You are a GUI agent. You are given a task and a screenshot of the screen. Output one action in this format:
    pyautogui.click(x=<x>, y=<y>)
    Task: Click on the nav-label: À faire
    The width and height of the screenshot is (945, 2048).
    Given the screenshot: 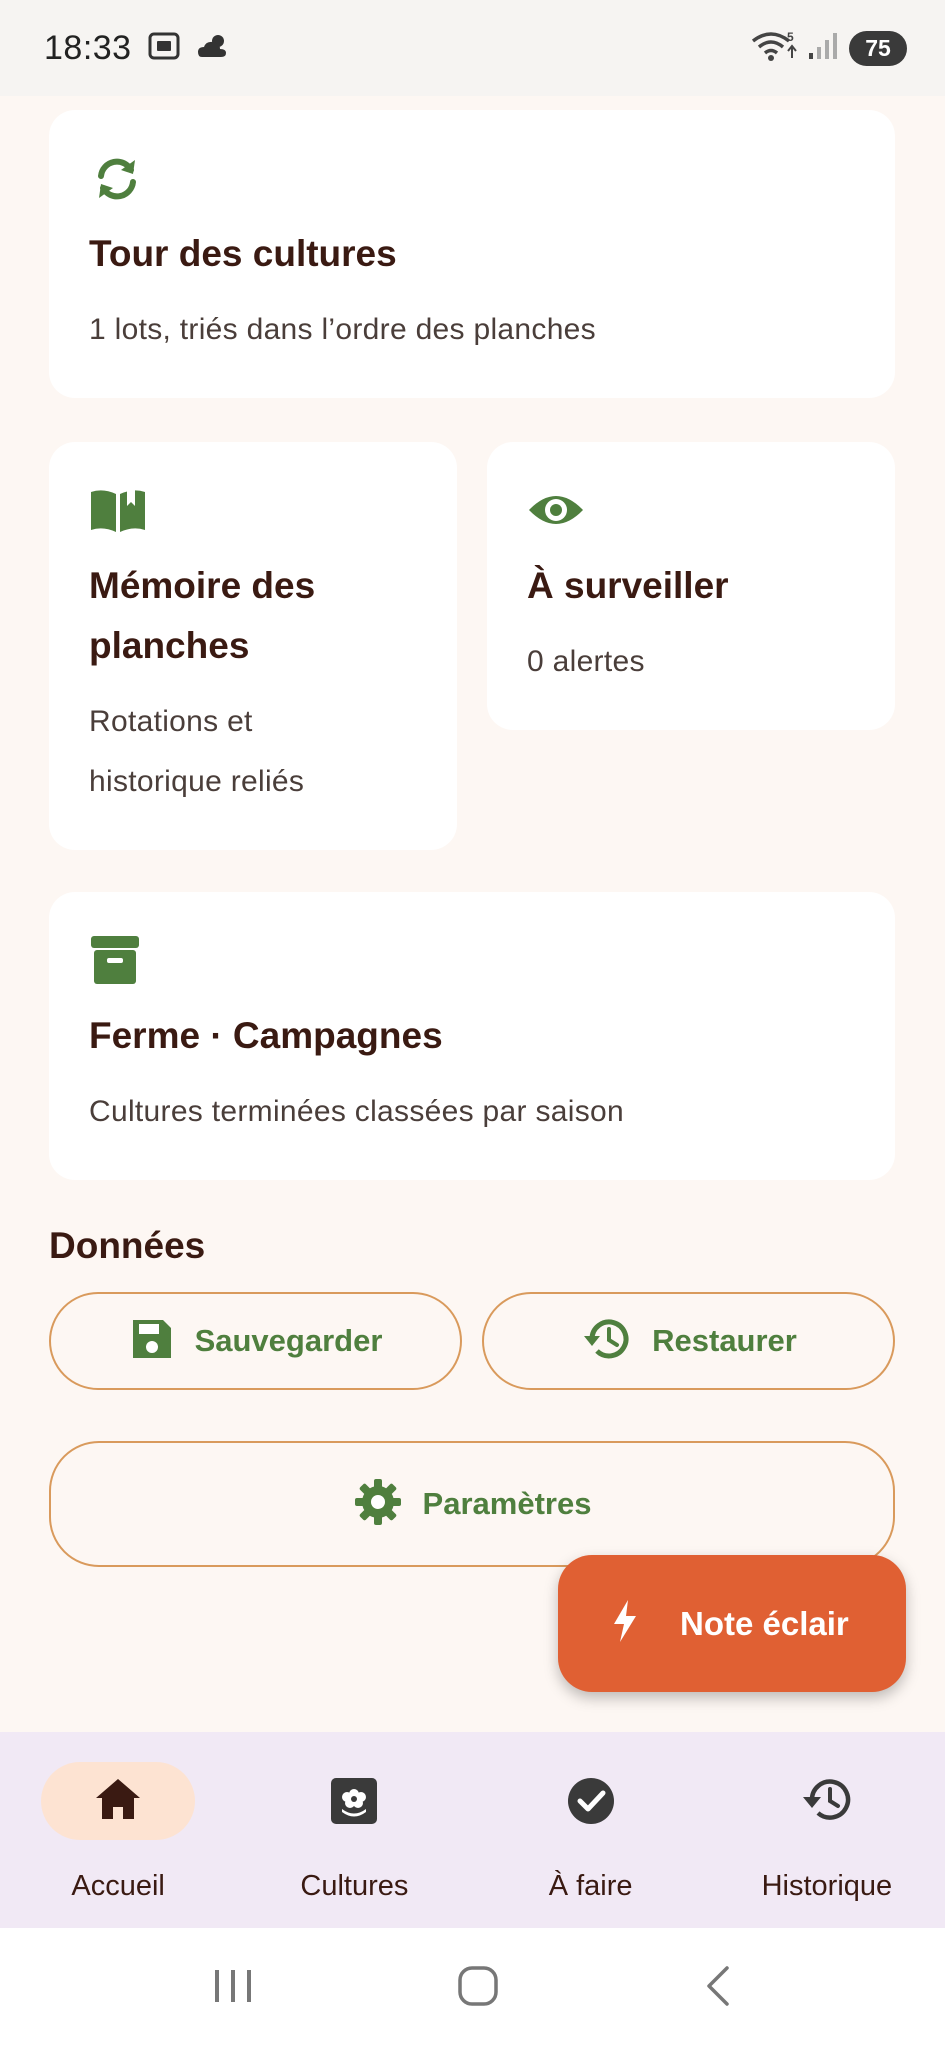 What is the action you would take?
    pyautogui.click(x=590, y=1886)
    